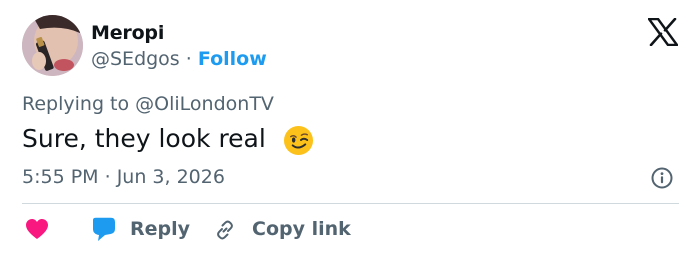 The height and width of the screenshot is (256, 700). Describe the element at coordinates (662, 178) in the screenshot. I see `info-icon` at that location.